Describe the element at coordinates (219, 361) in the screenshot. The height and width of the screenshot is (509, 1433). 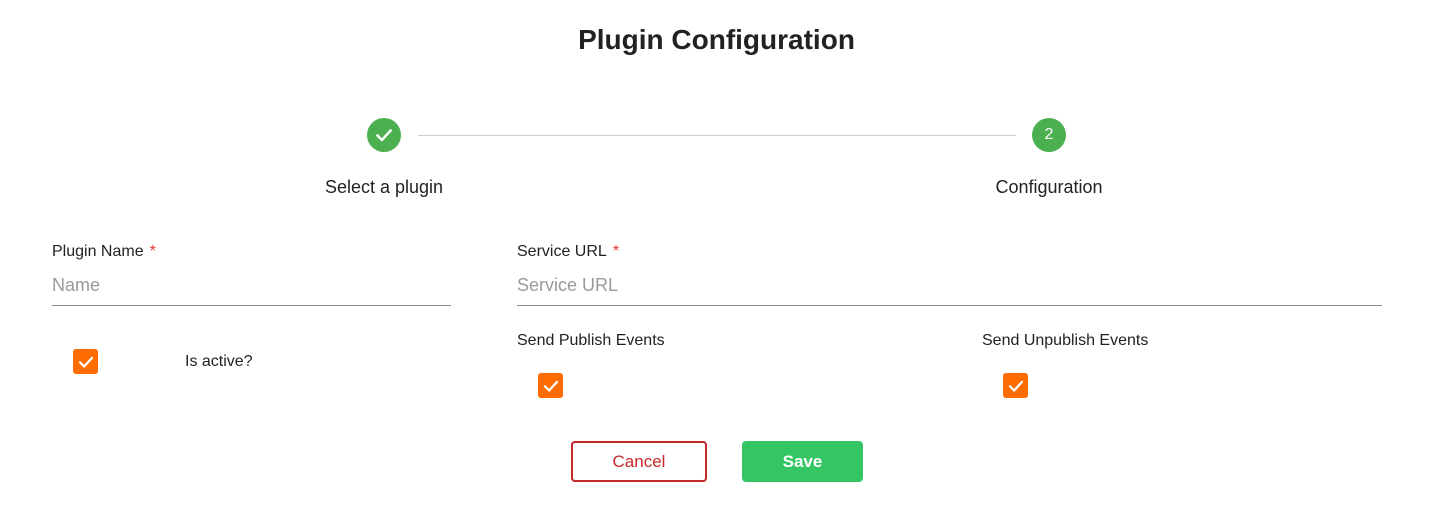
I see `is-active-label: Is active?` at that location.